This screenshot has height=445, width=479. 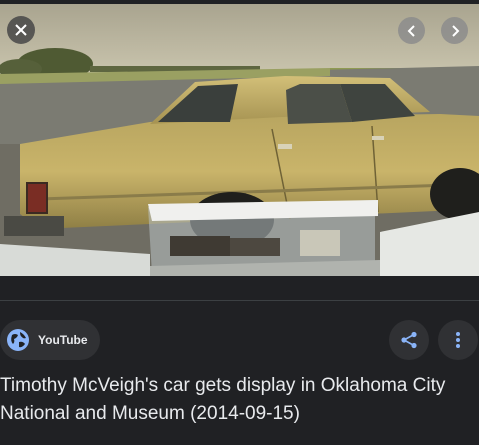 I want to click on previous-button, so click(x=411, y=30).